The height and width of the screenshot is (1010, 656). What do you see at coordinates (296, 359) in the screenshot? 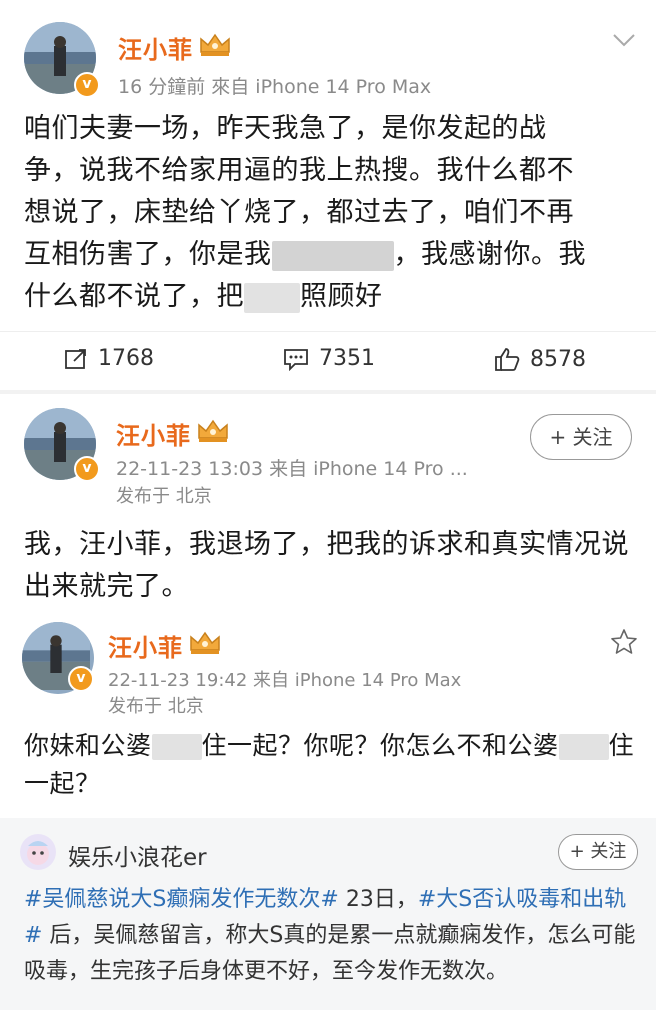
I see `comment-icon` at bounding box center [296, 359].